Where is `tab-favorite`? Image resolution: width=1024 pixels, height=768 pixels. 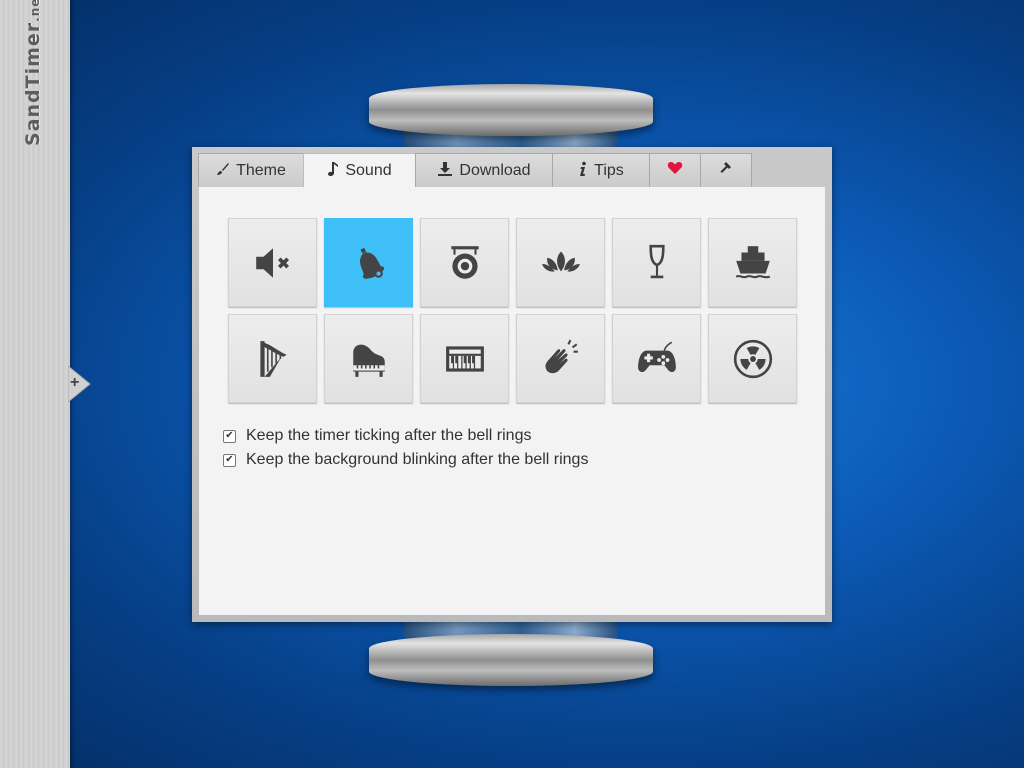
tab-favorite is located at coordinates (675, 170).